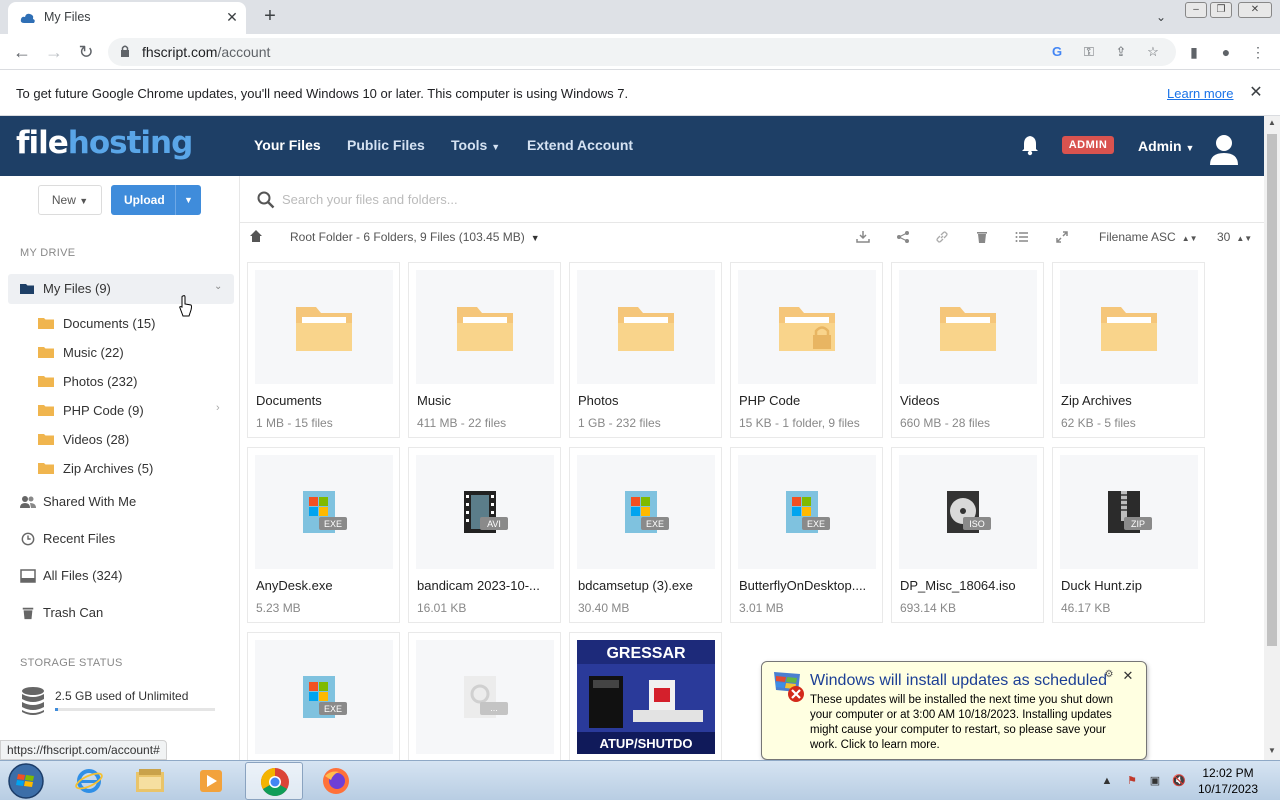  What do you see at coordinates (156, 200) in the screenshot?
I see `upload-button: Upload ▼` at bounding box center [156, 200].